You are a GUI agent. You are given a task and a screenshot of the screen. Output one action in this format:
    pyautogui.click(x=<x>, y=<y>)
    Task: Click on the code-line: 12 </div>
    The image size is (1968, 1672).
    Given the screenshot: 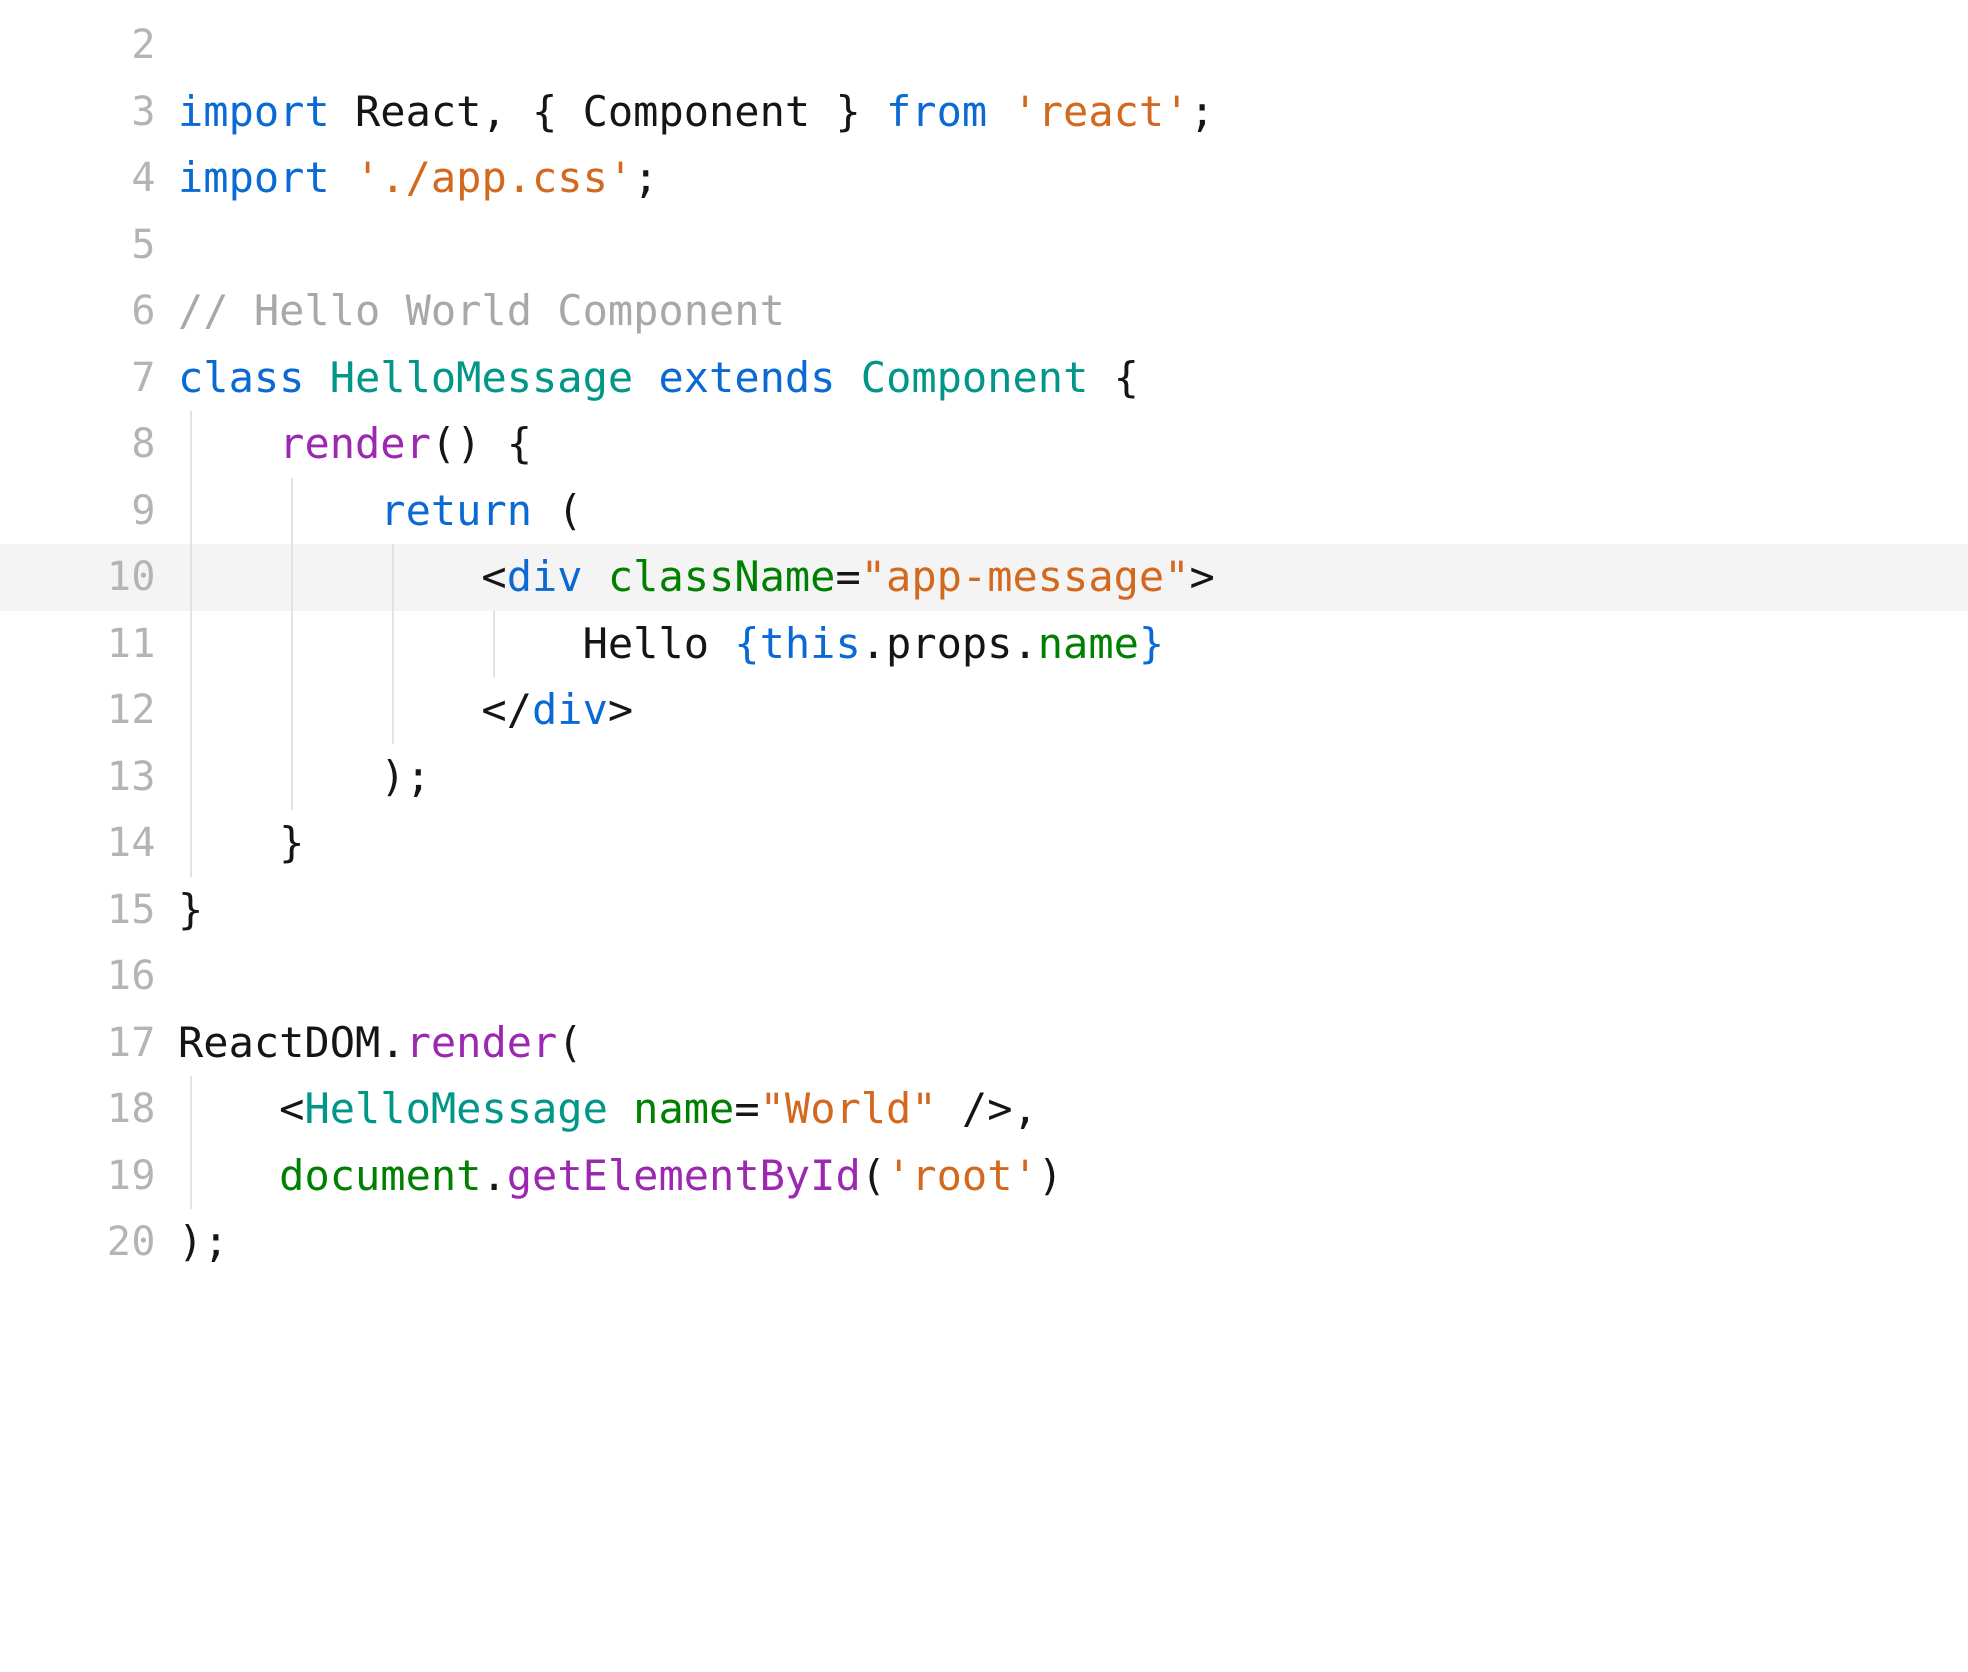 What is the action you would take?
    pyautogui.click(x=984, y=710)
    